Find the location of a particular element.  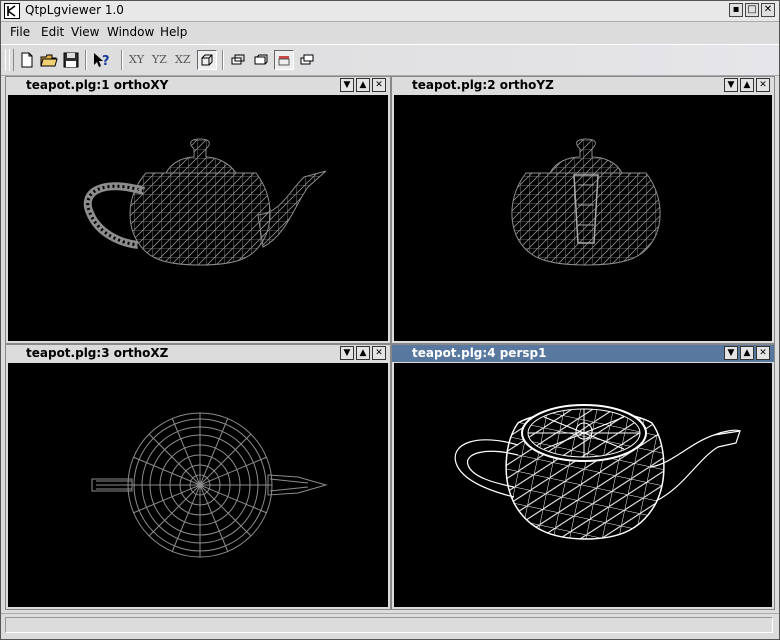

whats-this-button: ? is located at coordinates (101, 60).